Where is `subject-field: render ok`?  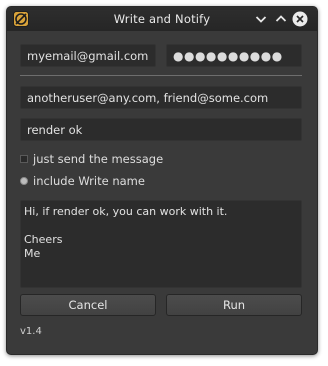 subject-field: render ok is located at coordinates (161, 129).